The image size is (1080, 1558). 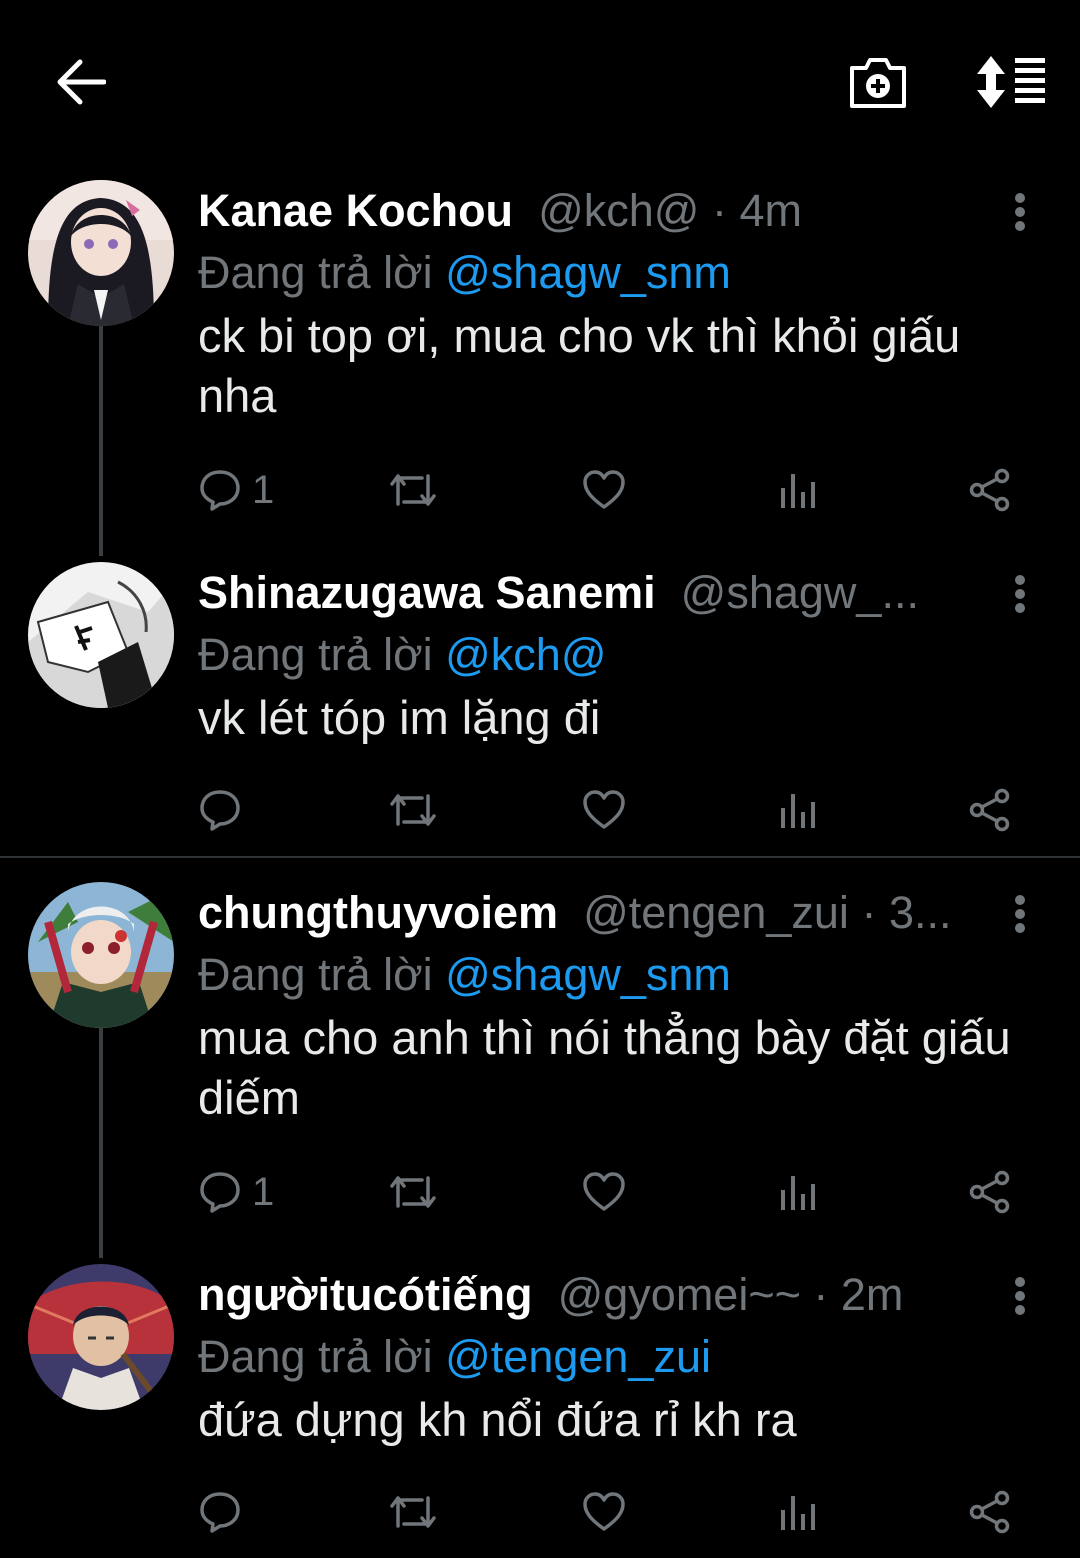 I want to click on tweet-header: ngườitucótiếng @gyomei~~ · 2m, so click(x=593, y=1295).